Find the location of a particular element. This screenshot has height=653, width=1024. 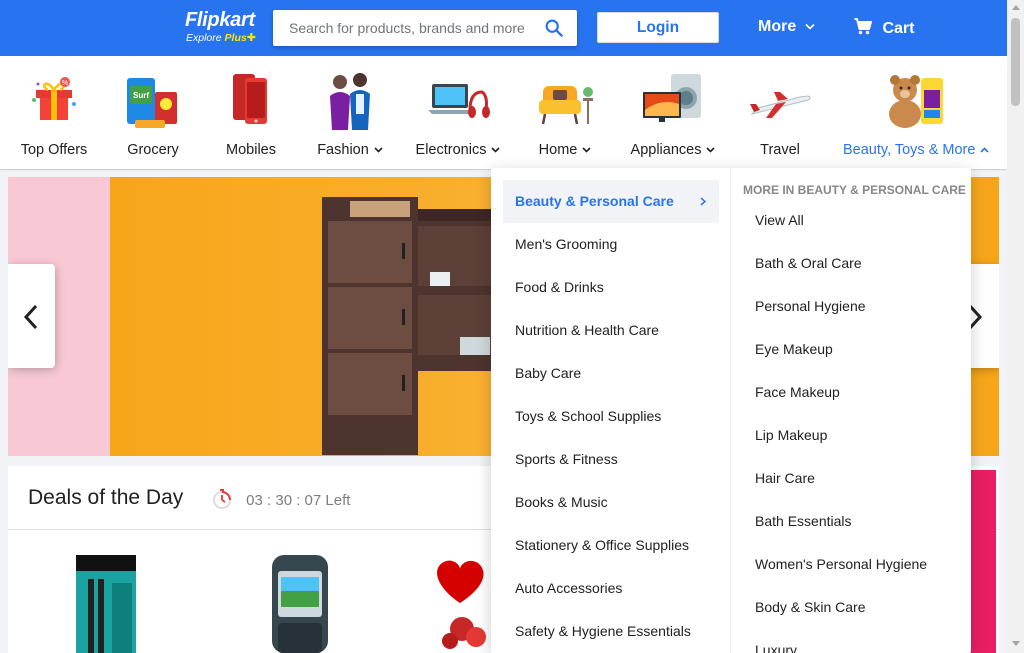

dropdown-category-label: Nutrition & Health Care is located at coordinates (587, 330).